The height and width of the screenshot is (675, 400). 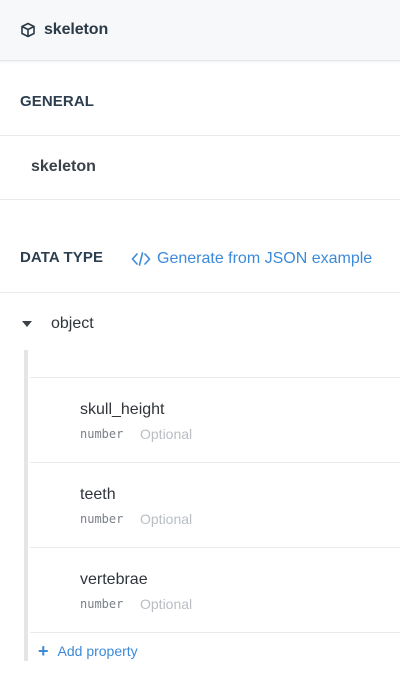 I want to click on add-property-button: + Add property, so click(x=88, y=651).